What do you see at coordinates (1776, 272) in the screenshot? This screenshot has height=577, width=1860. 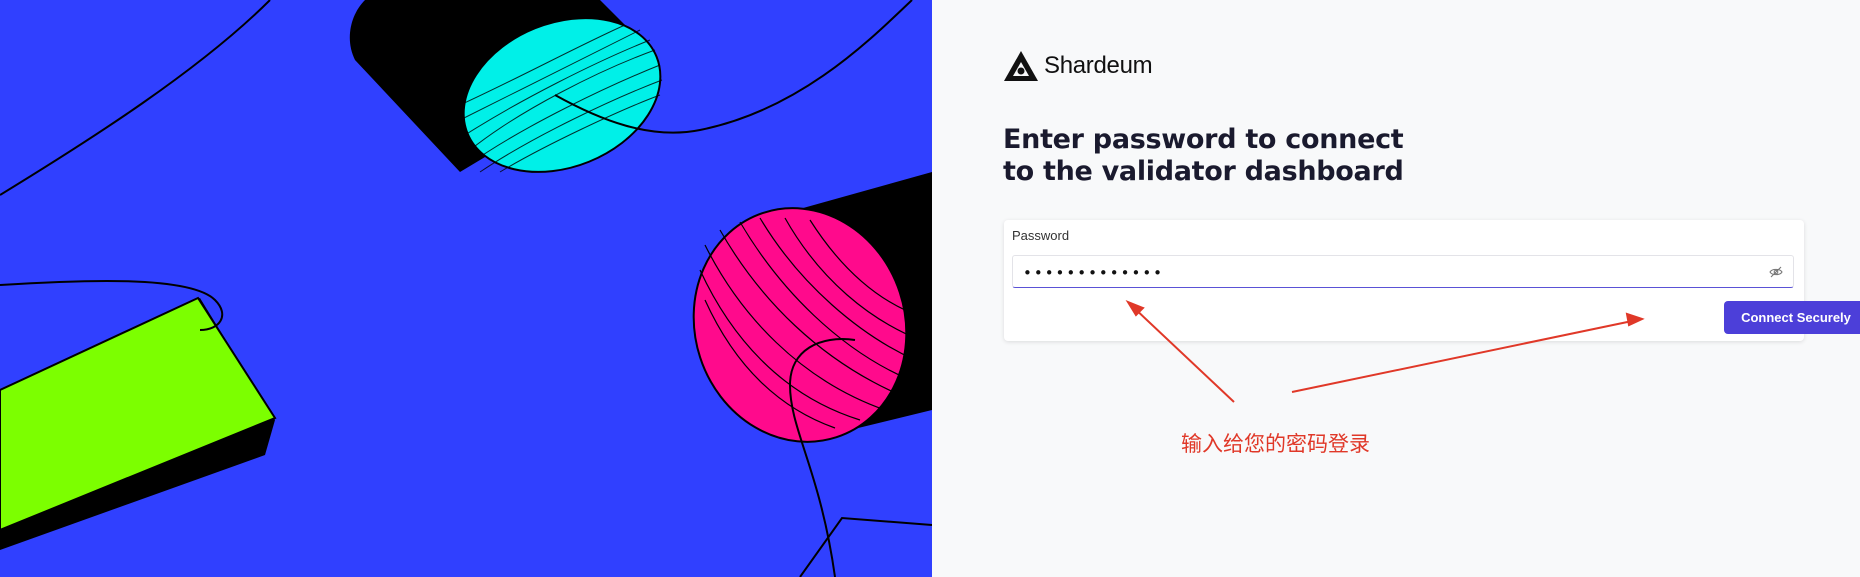 I see `eye-off-icon` at bounding box center [1776, 272].